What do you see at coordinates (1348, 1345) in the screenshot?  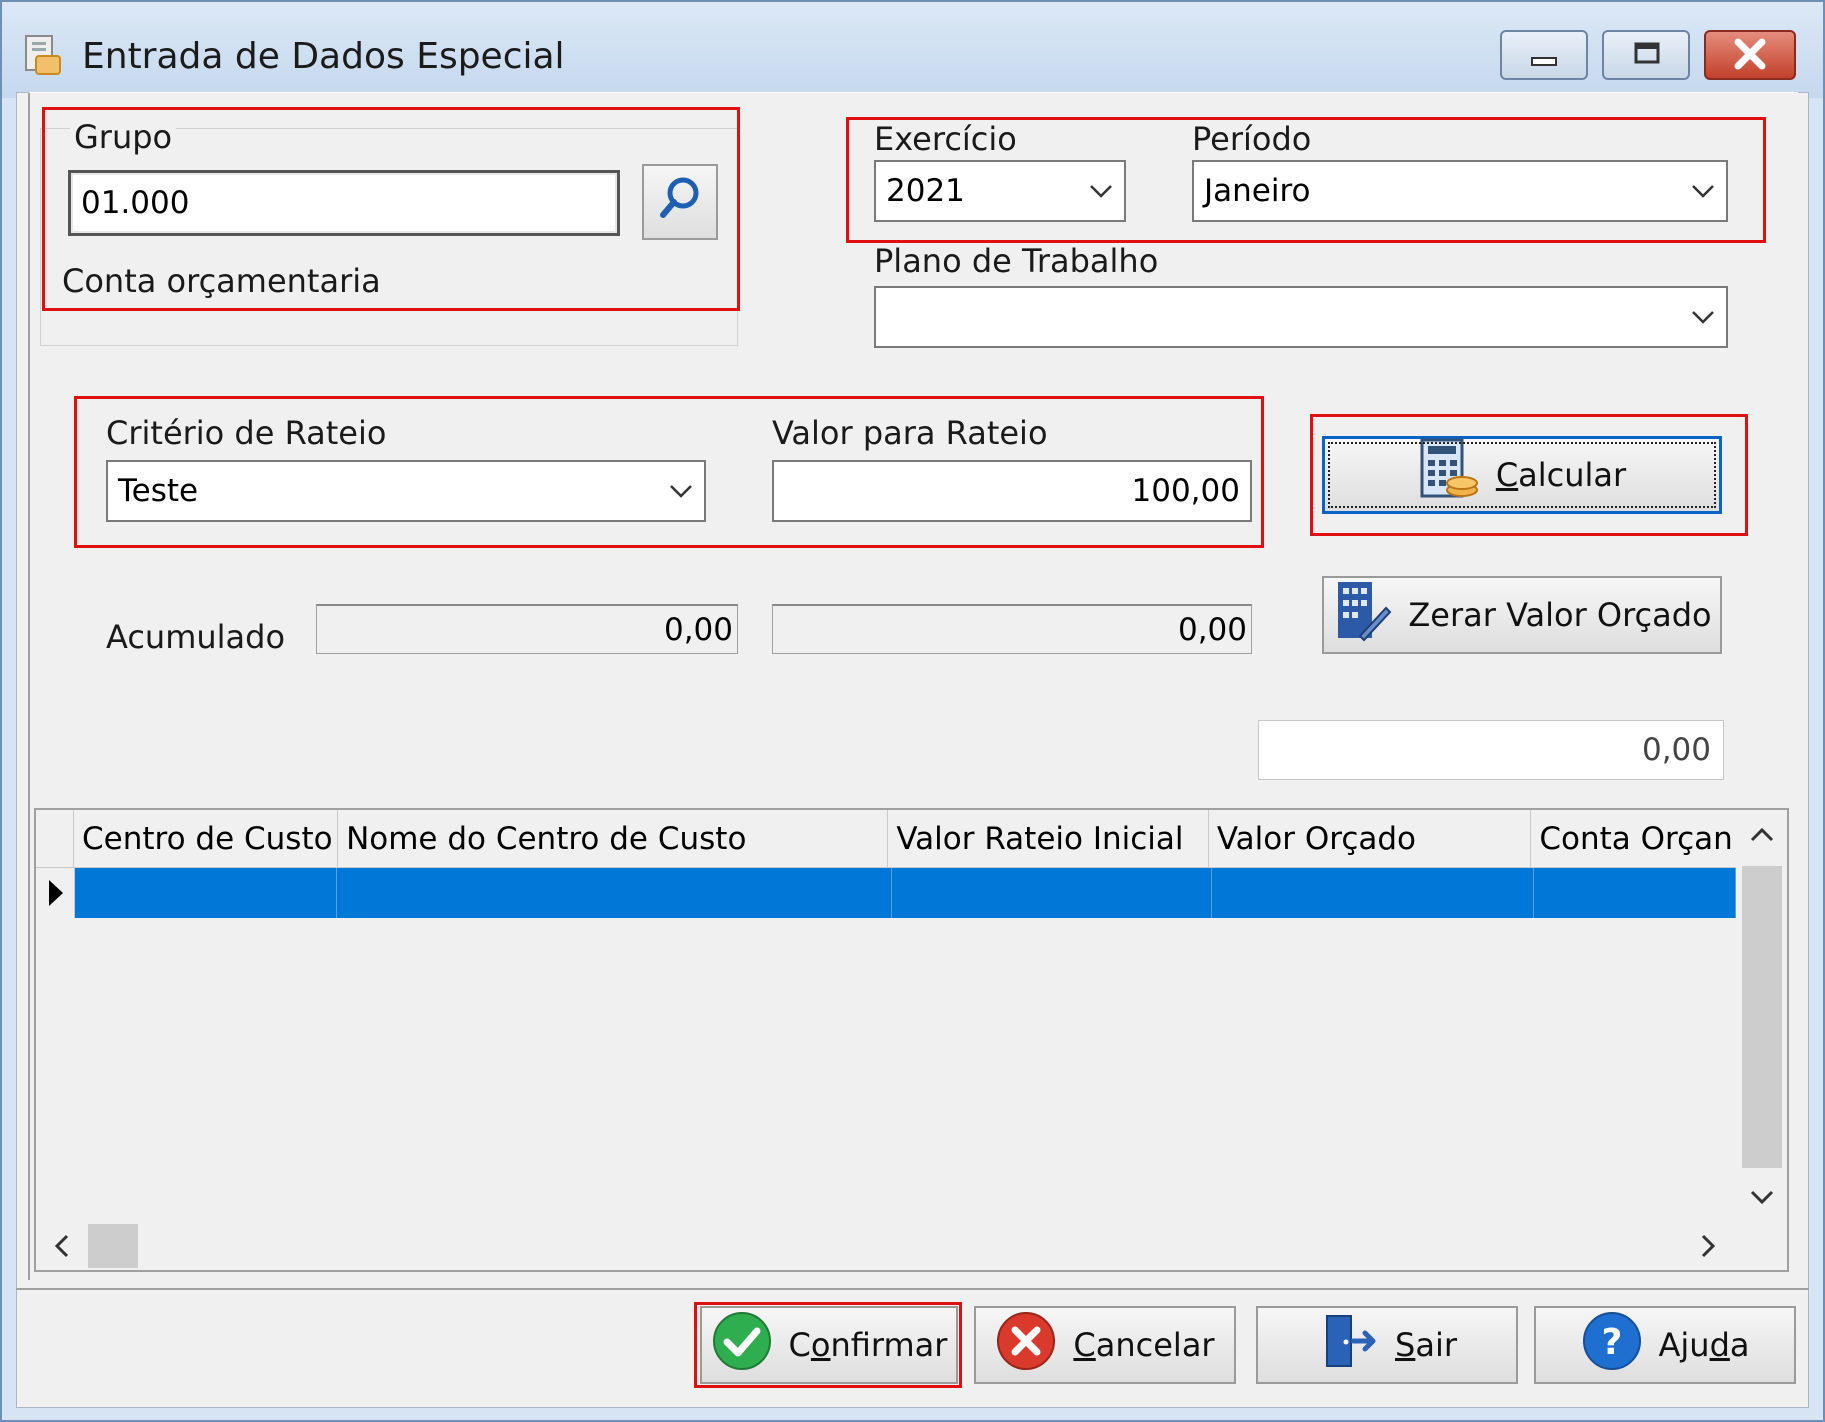 I see `exit-door-icon` at bounding box center [1348, 1345].